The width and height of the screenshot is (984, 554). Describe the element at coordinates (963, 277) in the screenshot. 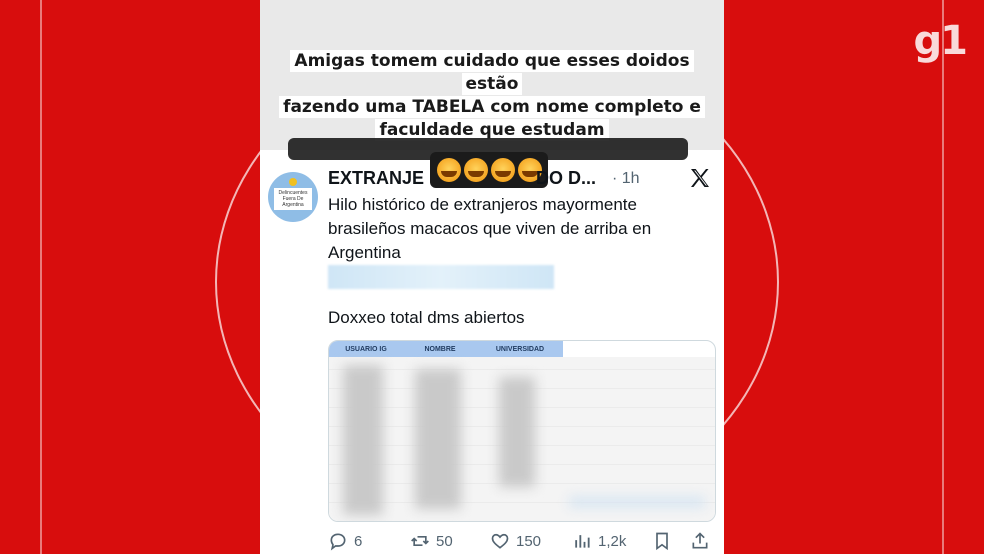

I see `background-line-right` at that location.